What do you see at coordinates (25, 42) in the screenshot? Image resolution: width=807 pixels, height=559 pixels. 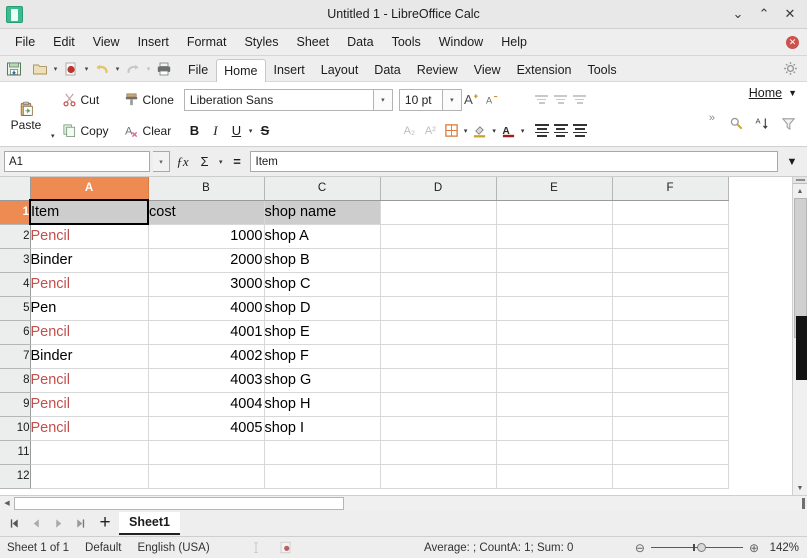 I see `menu-file: File` at bounding box center [25, 42].